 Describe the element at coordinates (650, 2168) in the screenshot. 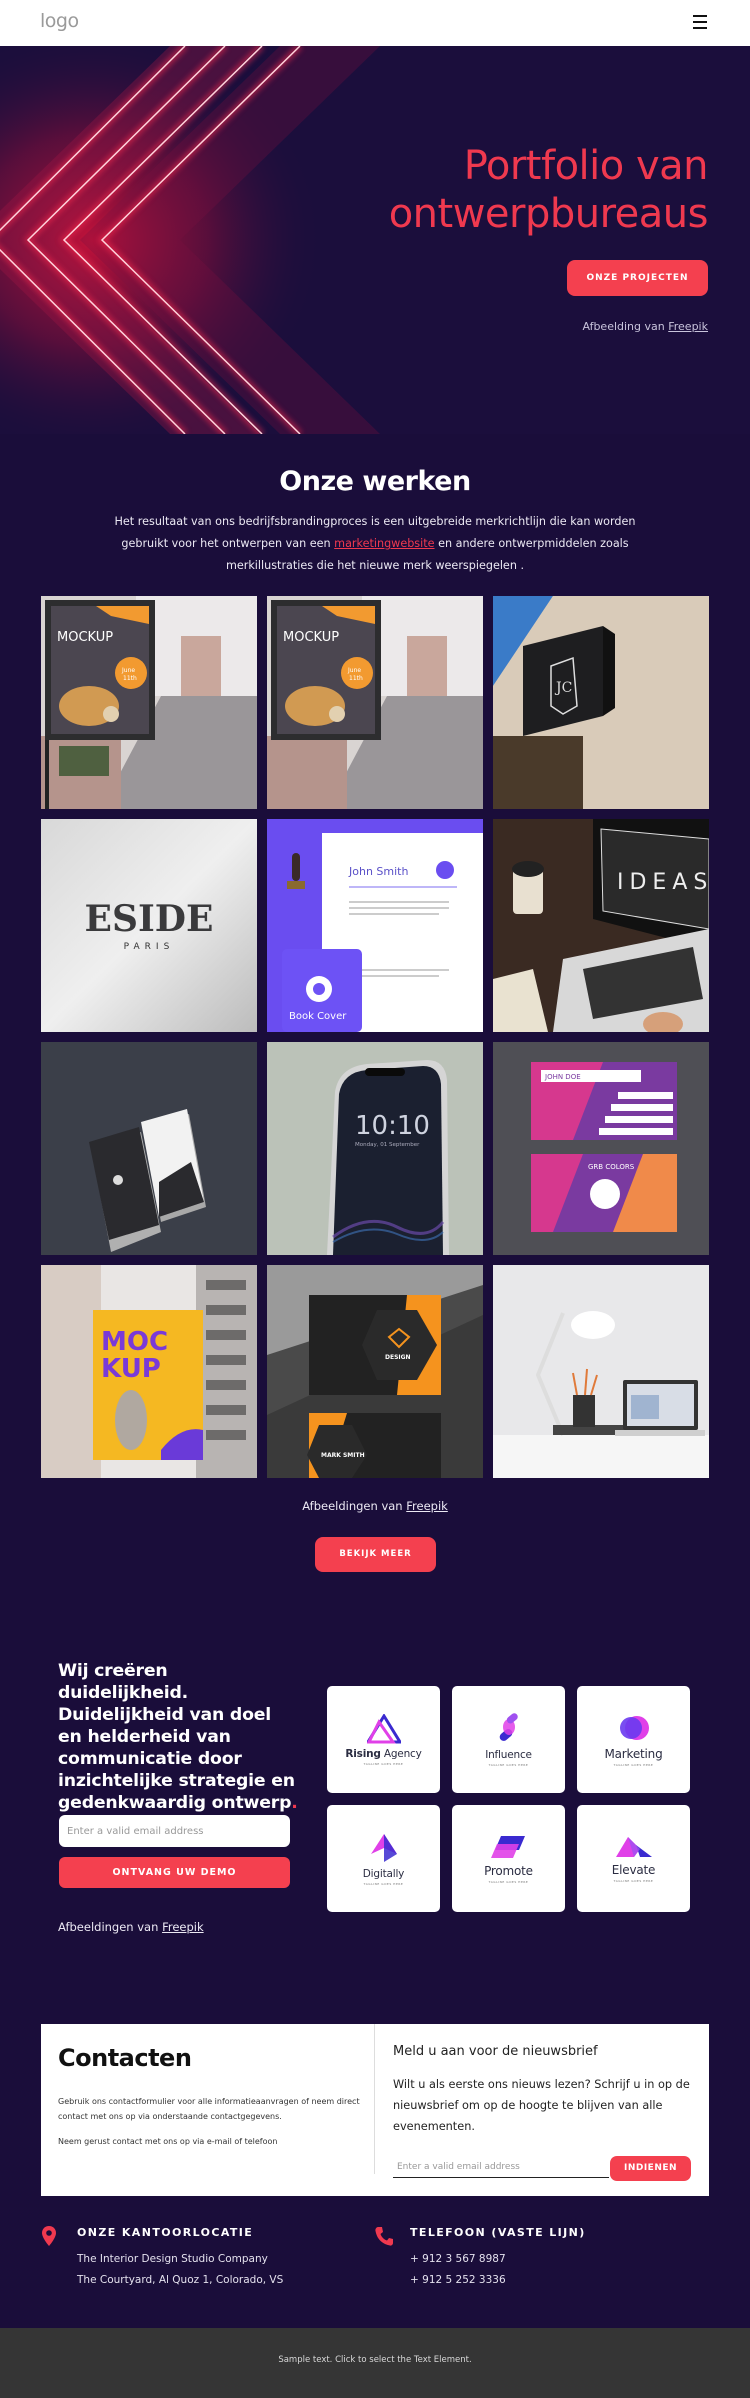

I see `newsletter-submit-button: INDIENEN` at that location.